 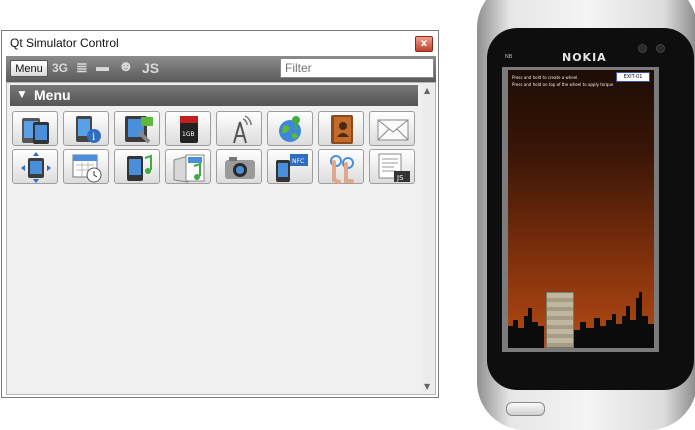 I want to click on sensor-icon, so click(x=642, y=48).